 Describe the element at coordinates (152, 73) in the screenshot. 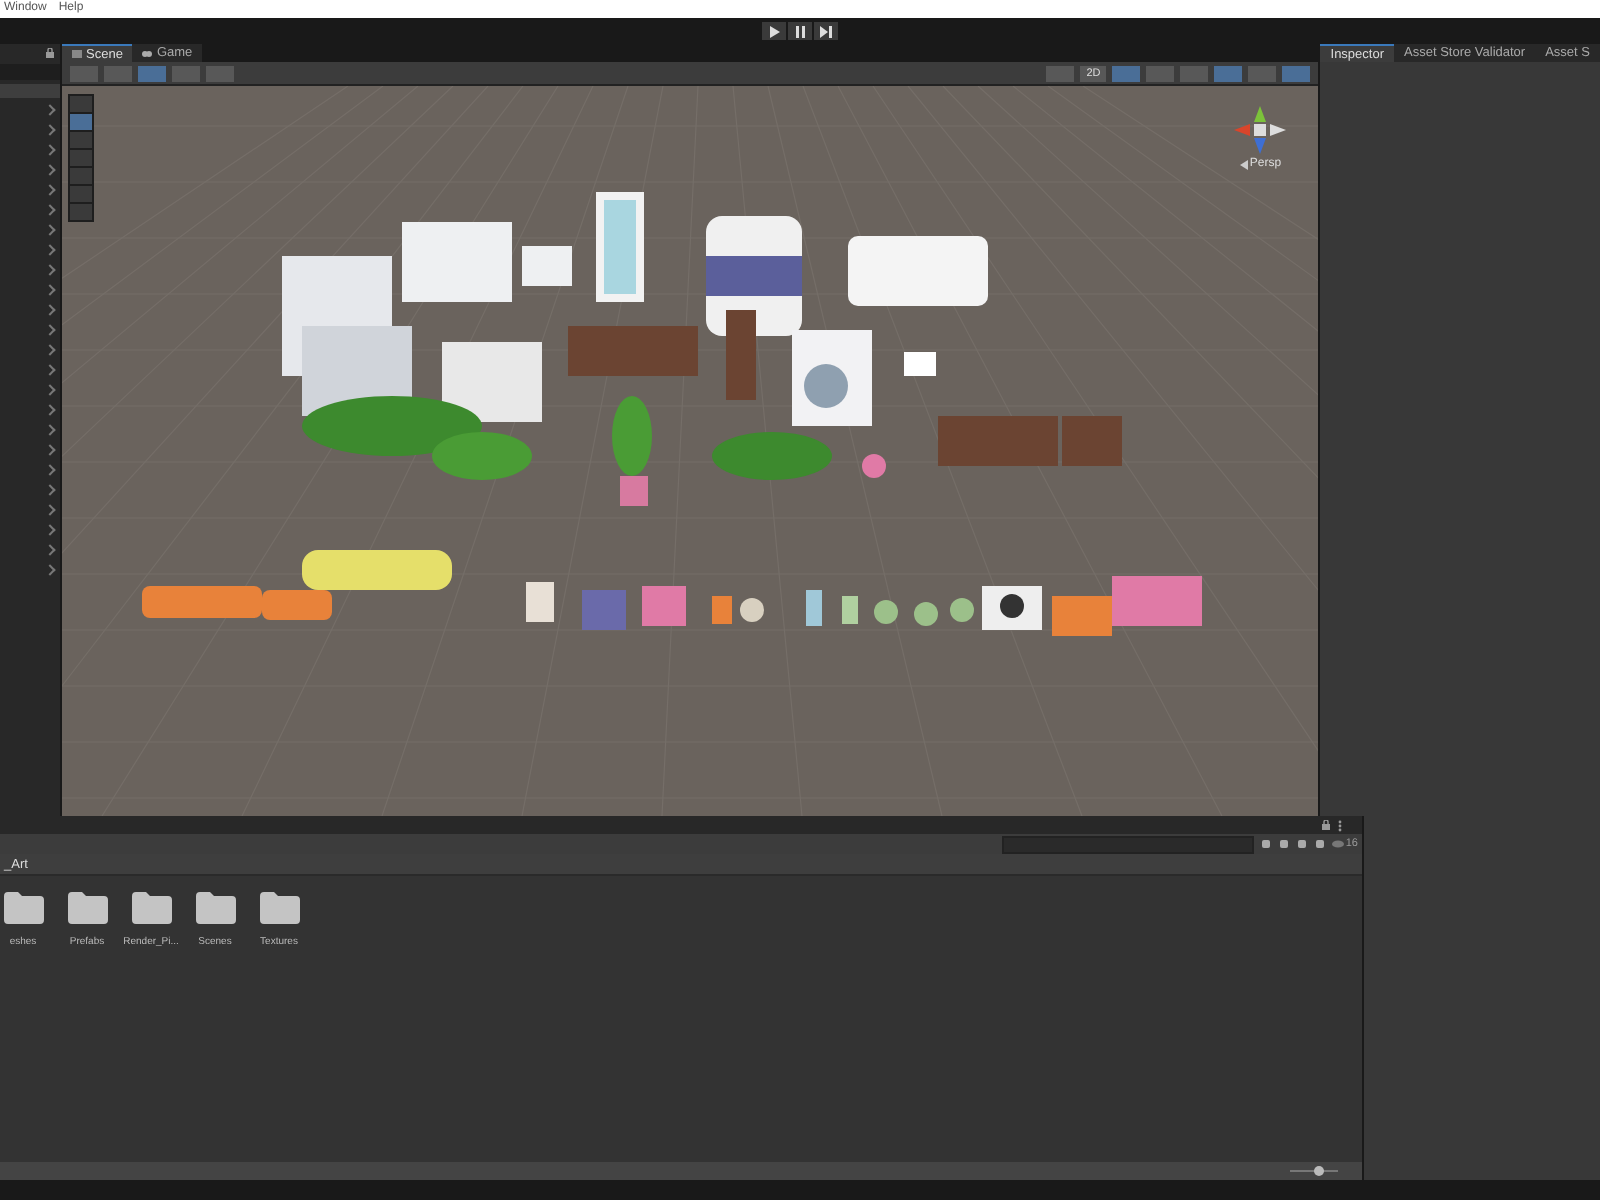

I see `toolbar-dropdown-button` at that location.